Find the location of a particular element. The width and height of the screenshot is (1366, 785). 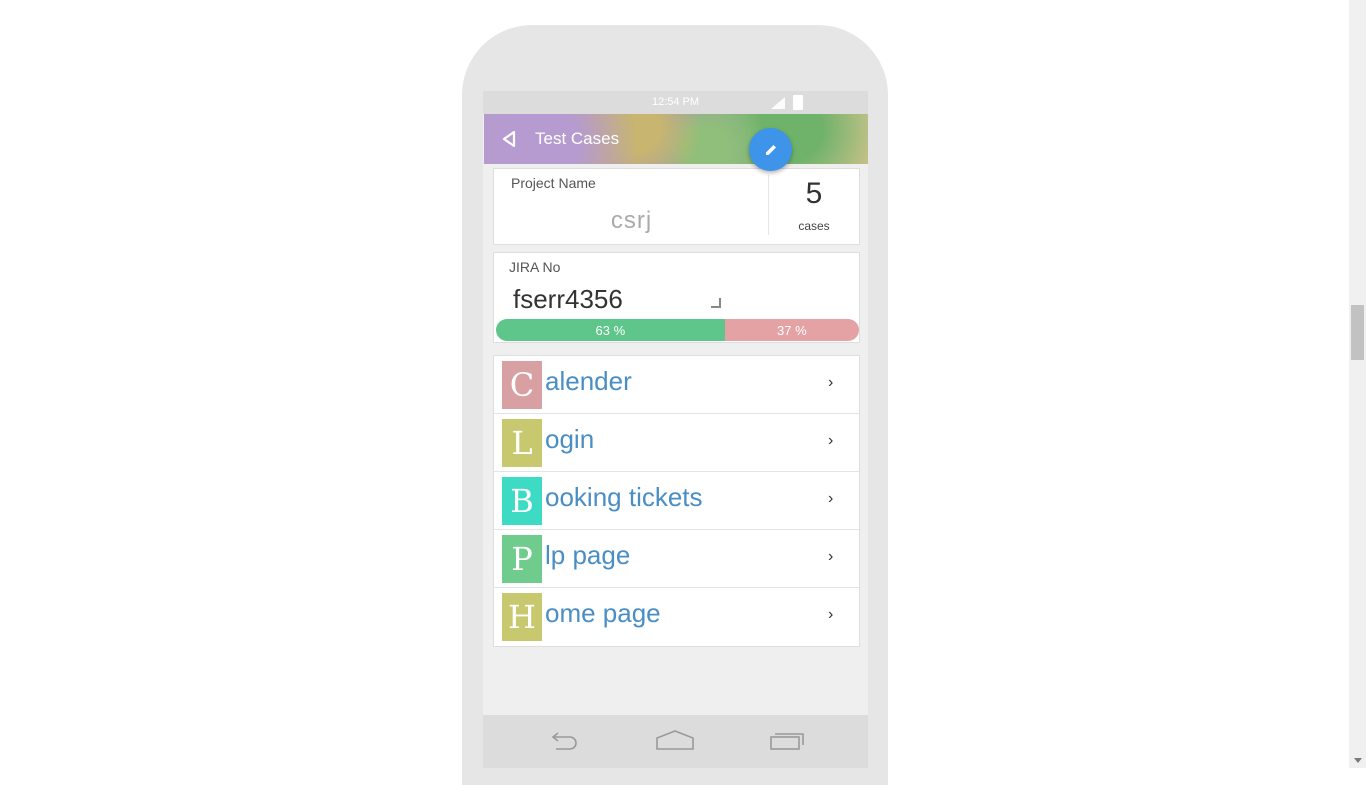

recent-apps-icon is located at coordinates (787, 740).